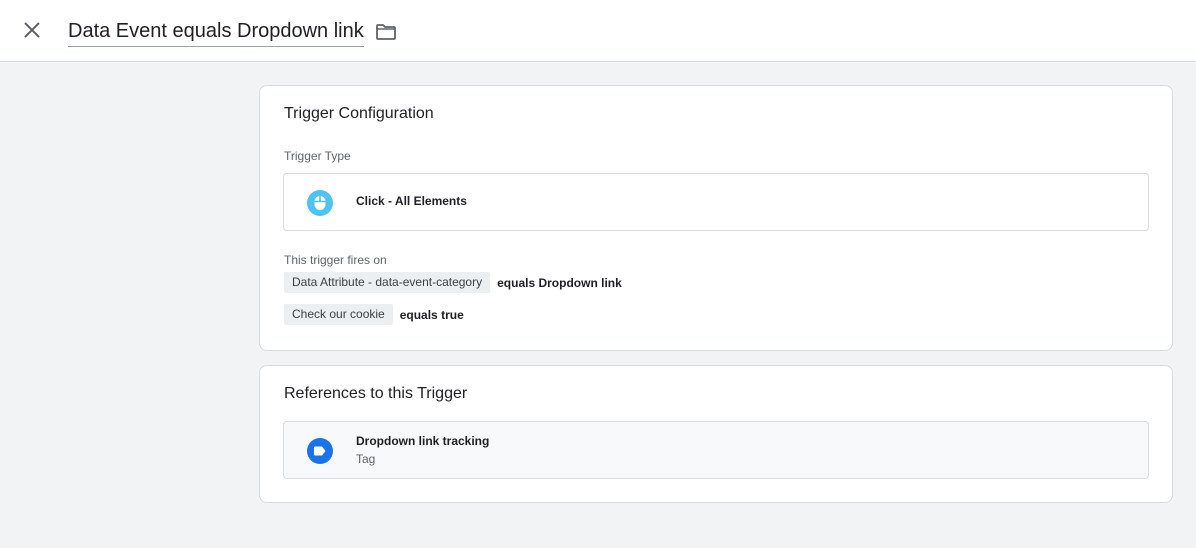 Image resolution: width=1196 pixels, height=548 pixels. Describe the element at coordinates (716, 202) in the screenshot. I see `trigger-type-selector: Click - All Elements` at that location.